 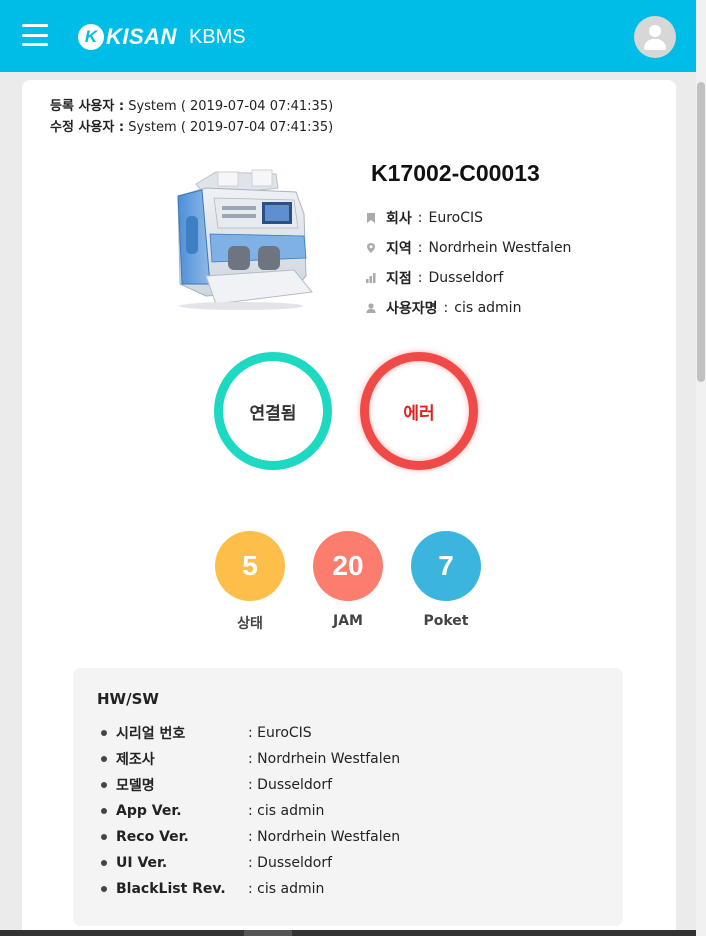 I want to click on stat-status-circle: 5, so click(x=250, y=566).